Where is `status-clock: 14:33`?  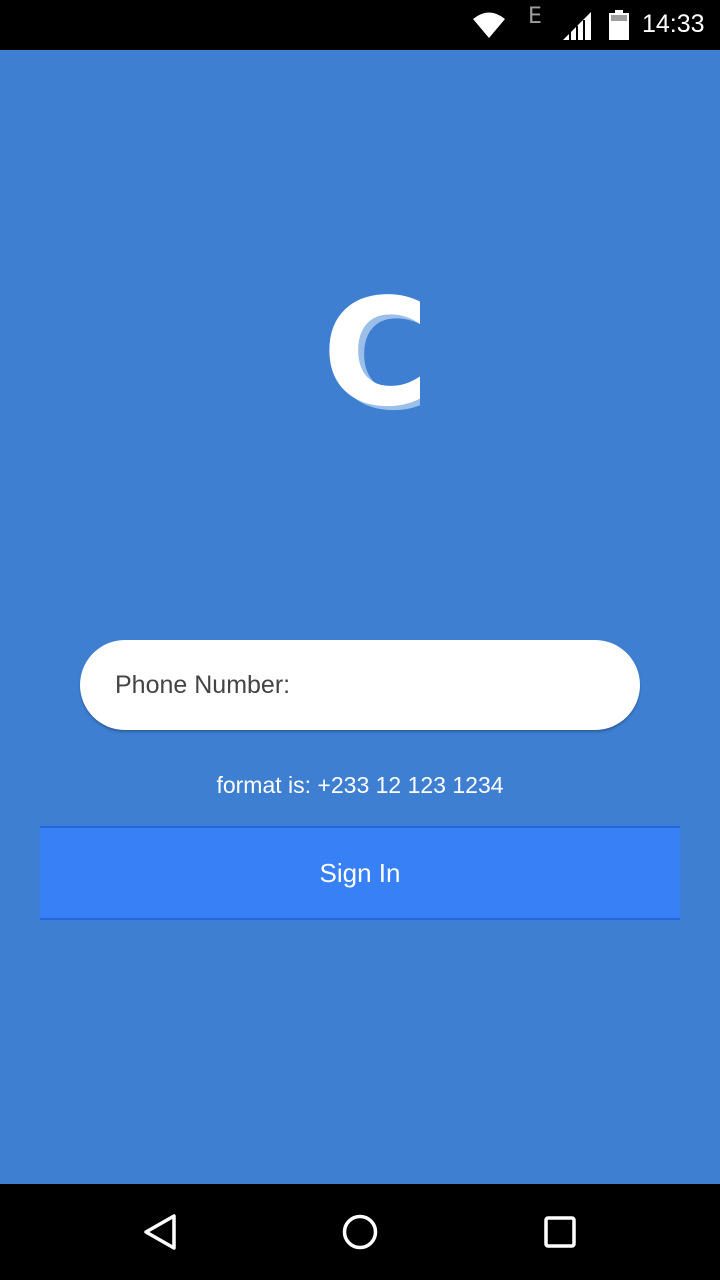
status-clock: 14:33 is located at coordinates (673, 24).